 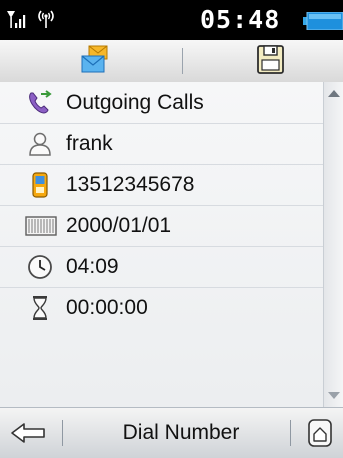 What do you see at coordinates (32, 433) in the screenshot?
I see `back-arrow-icon` at bounding box center [32, 433].